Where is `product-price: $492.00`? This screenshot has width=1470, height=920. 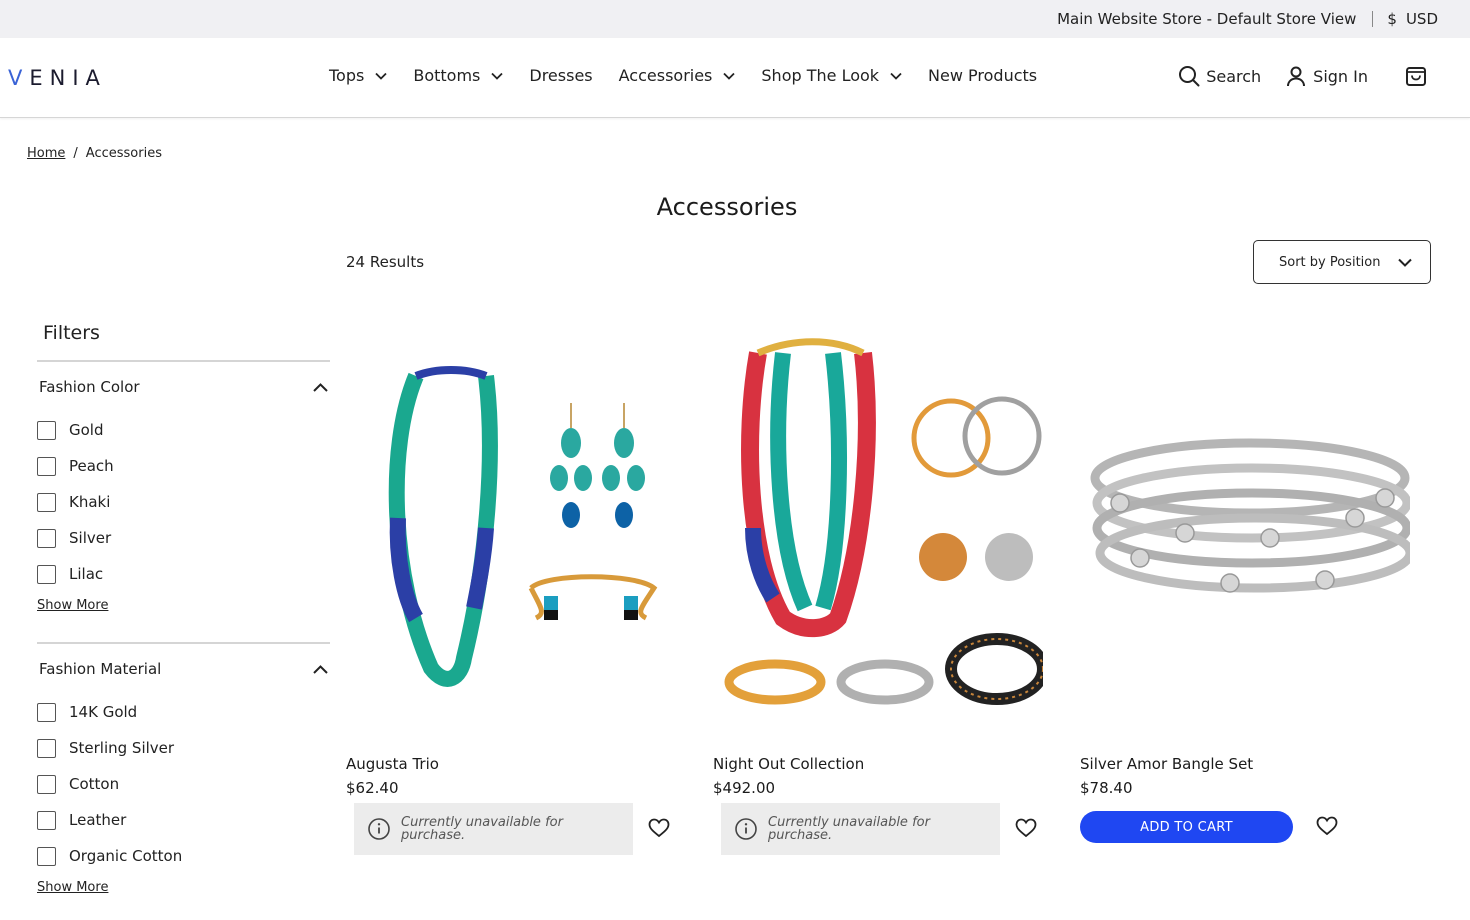
product-price: $492.00 is located at coordinates (744, 788).